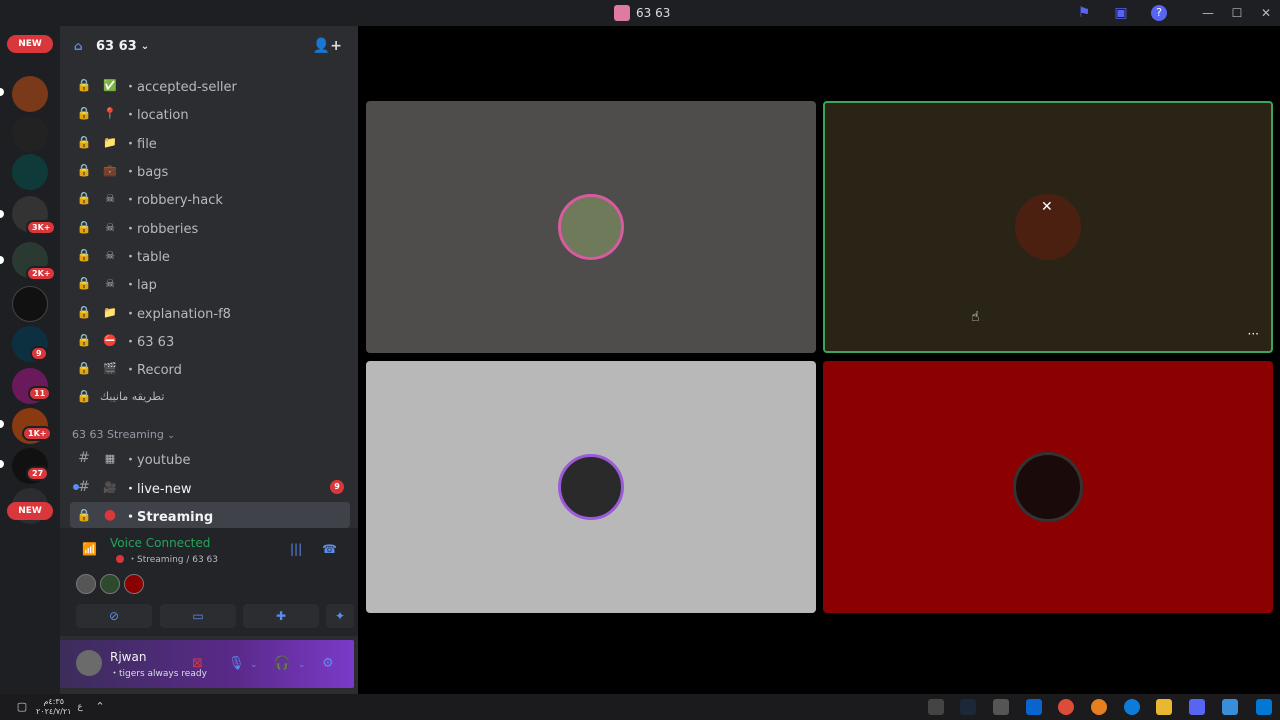 This screenshot has width=1280, height=720. I want to click on inbox-icon: ▣, so click(1121, 13).